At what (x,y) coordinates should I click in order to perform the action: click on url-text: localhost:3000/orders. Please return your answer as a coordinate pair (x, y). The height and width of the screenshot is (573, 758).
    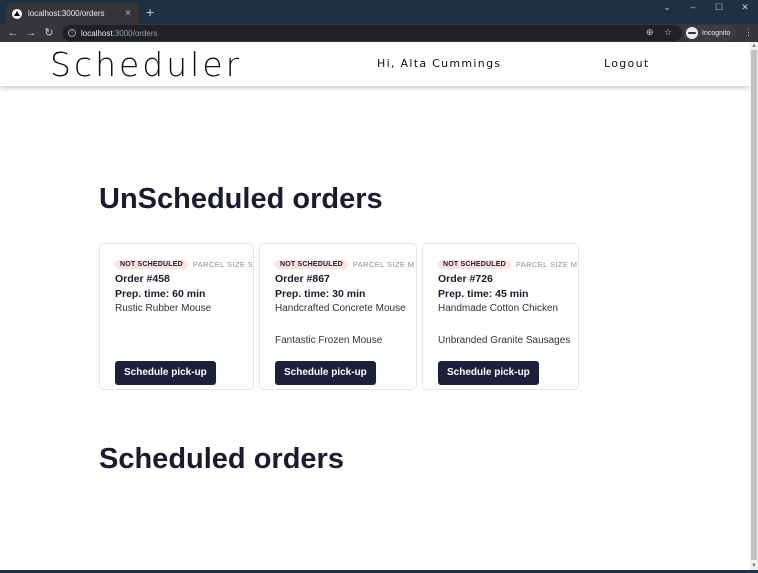
    Looking at the image, I should click on (119, 33).